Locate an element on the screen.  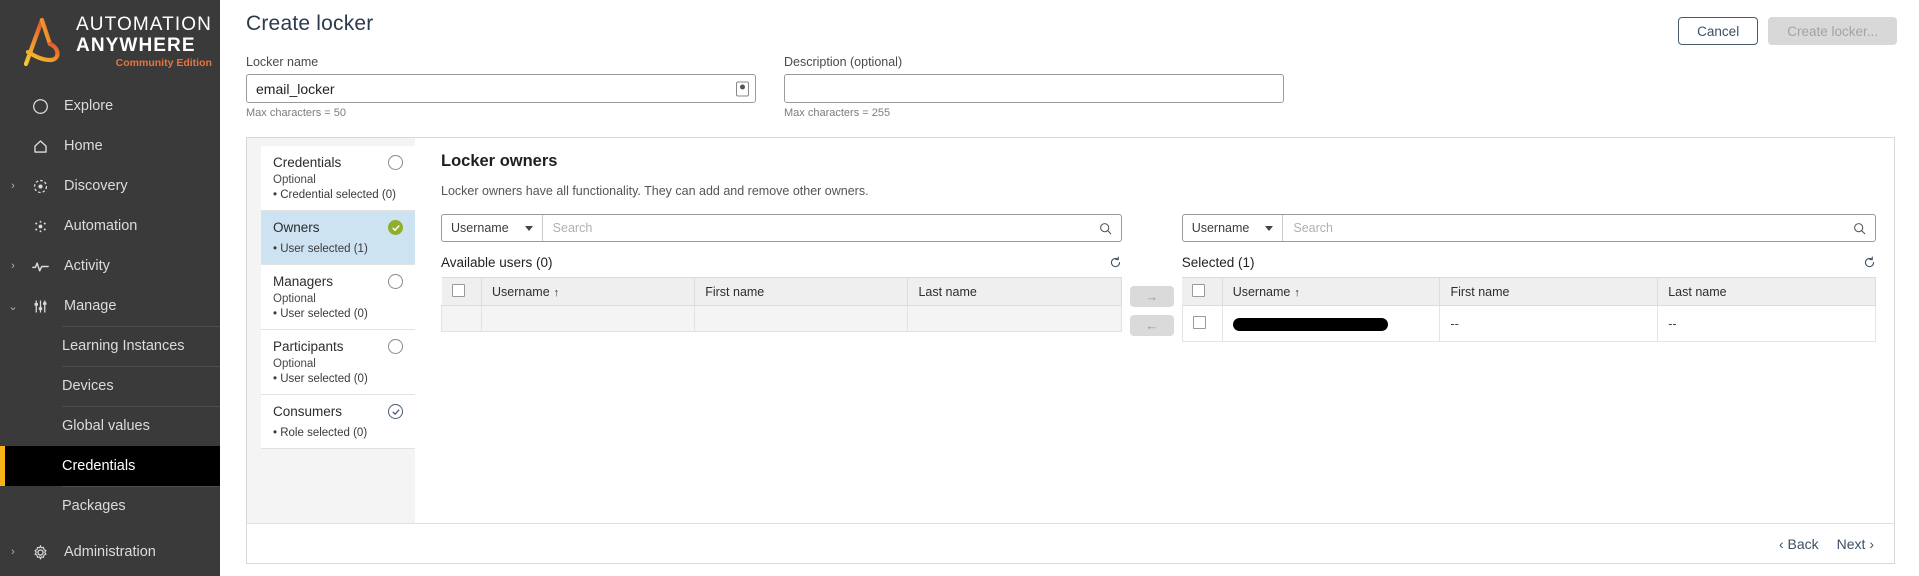
sidebar-item-manage: ⌄ Manage is located at coordinates (110, 306).